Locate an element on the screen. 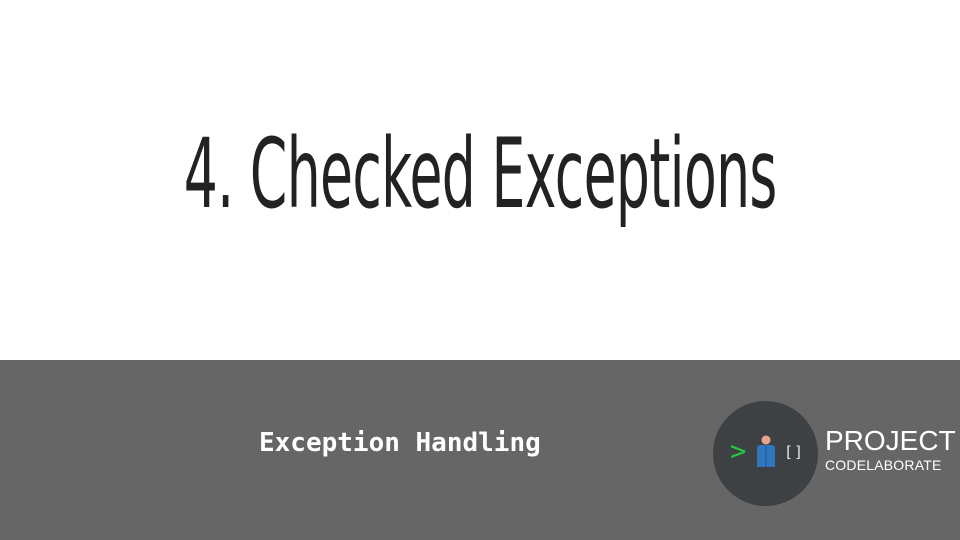 The image size is (960, 540). logo-wordmark-project: PROJECT is located at coordinates (890, 440).